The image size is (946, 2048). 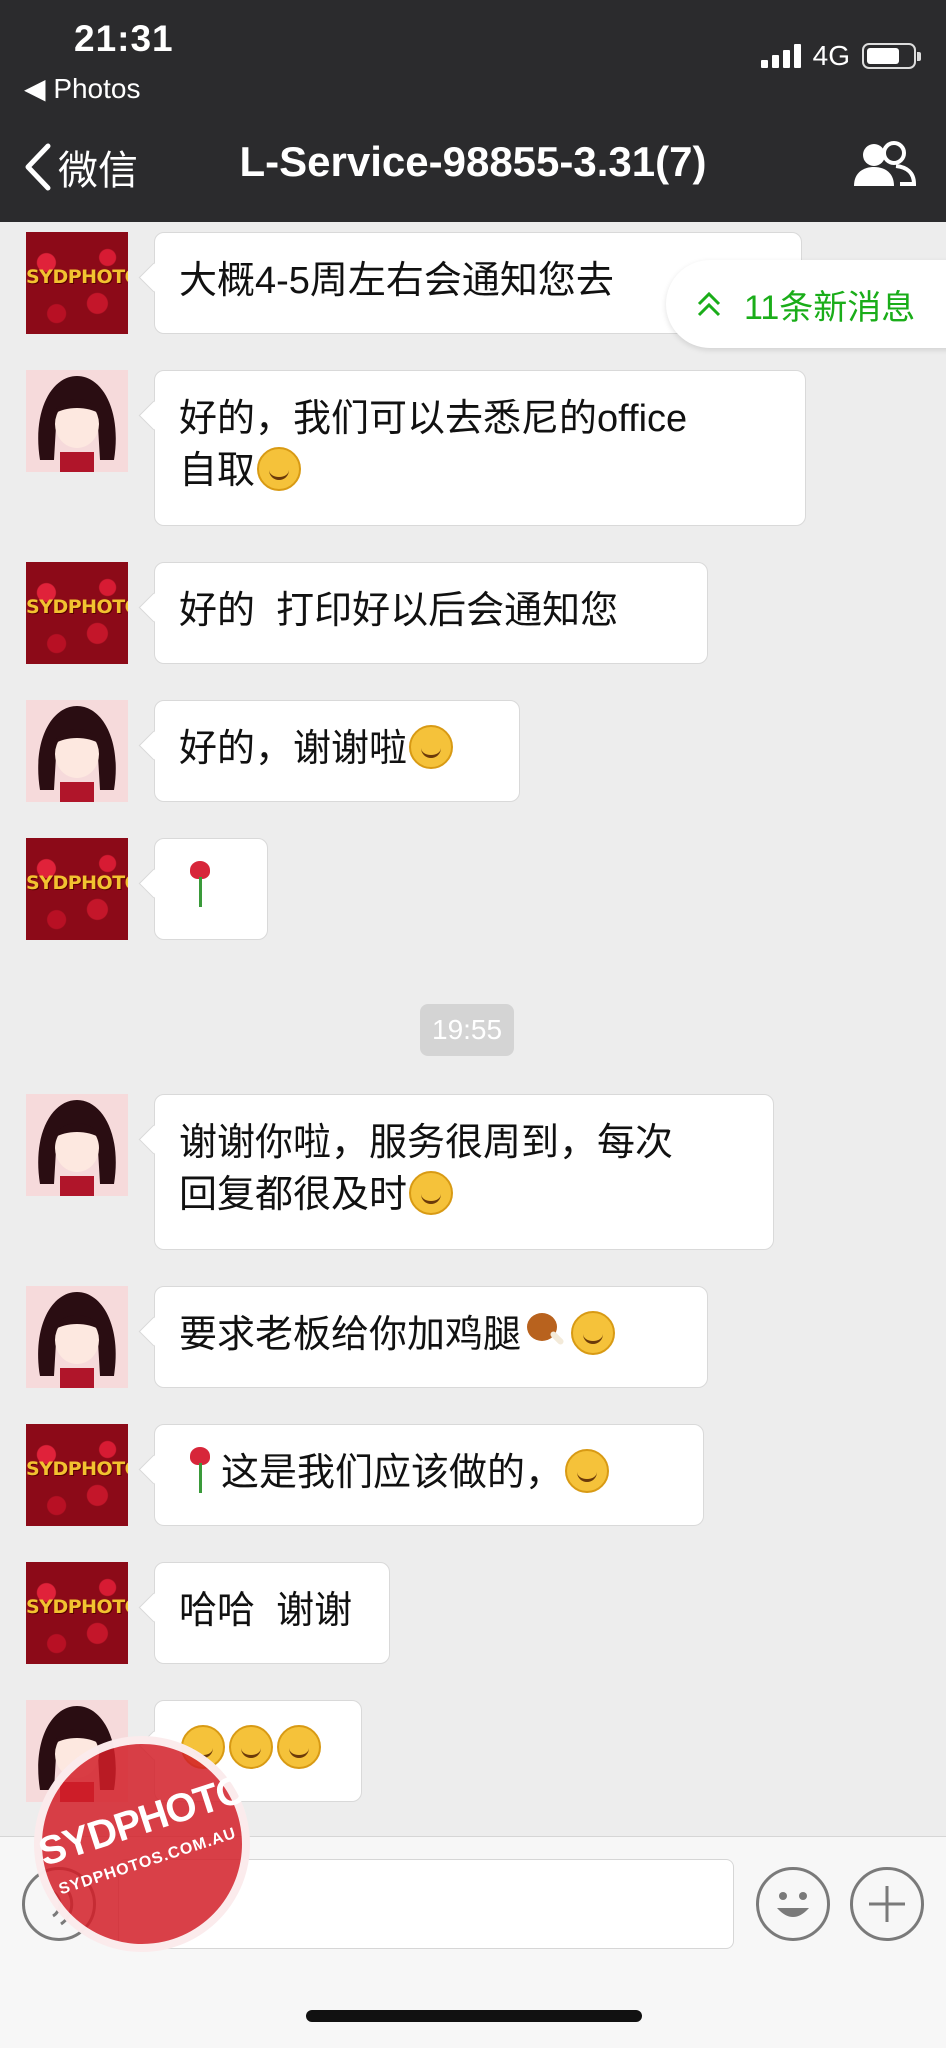 What do you see at coordinates (431, 1193) in the screenshot?
I see `blush-emoji-icon` at bounding box center [431, 1193].